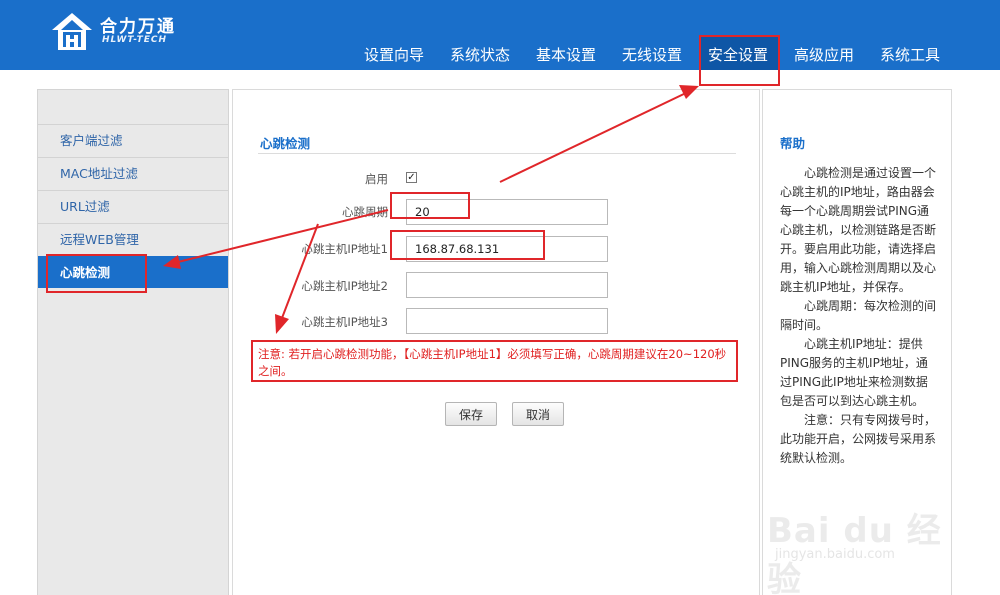  I want to click on section-title: 心跳检测, so click(285, 143).